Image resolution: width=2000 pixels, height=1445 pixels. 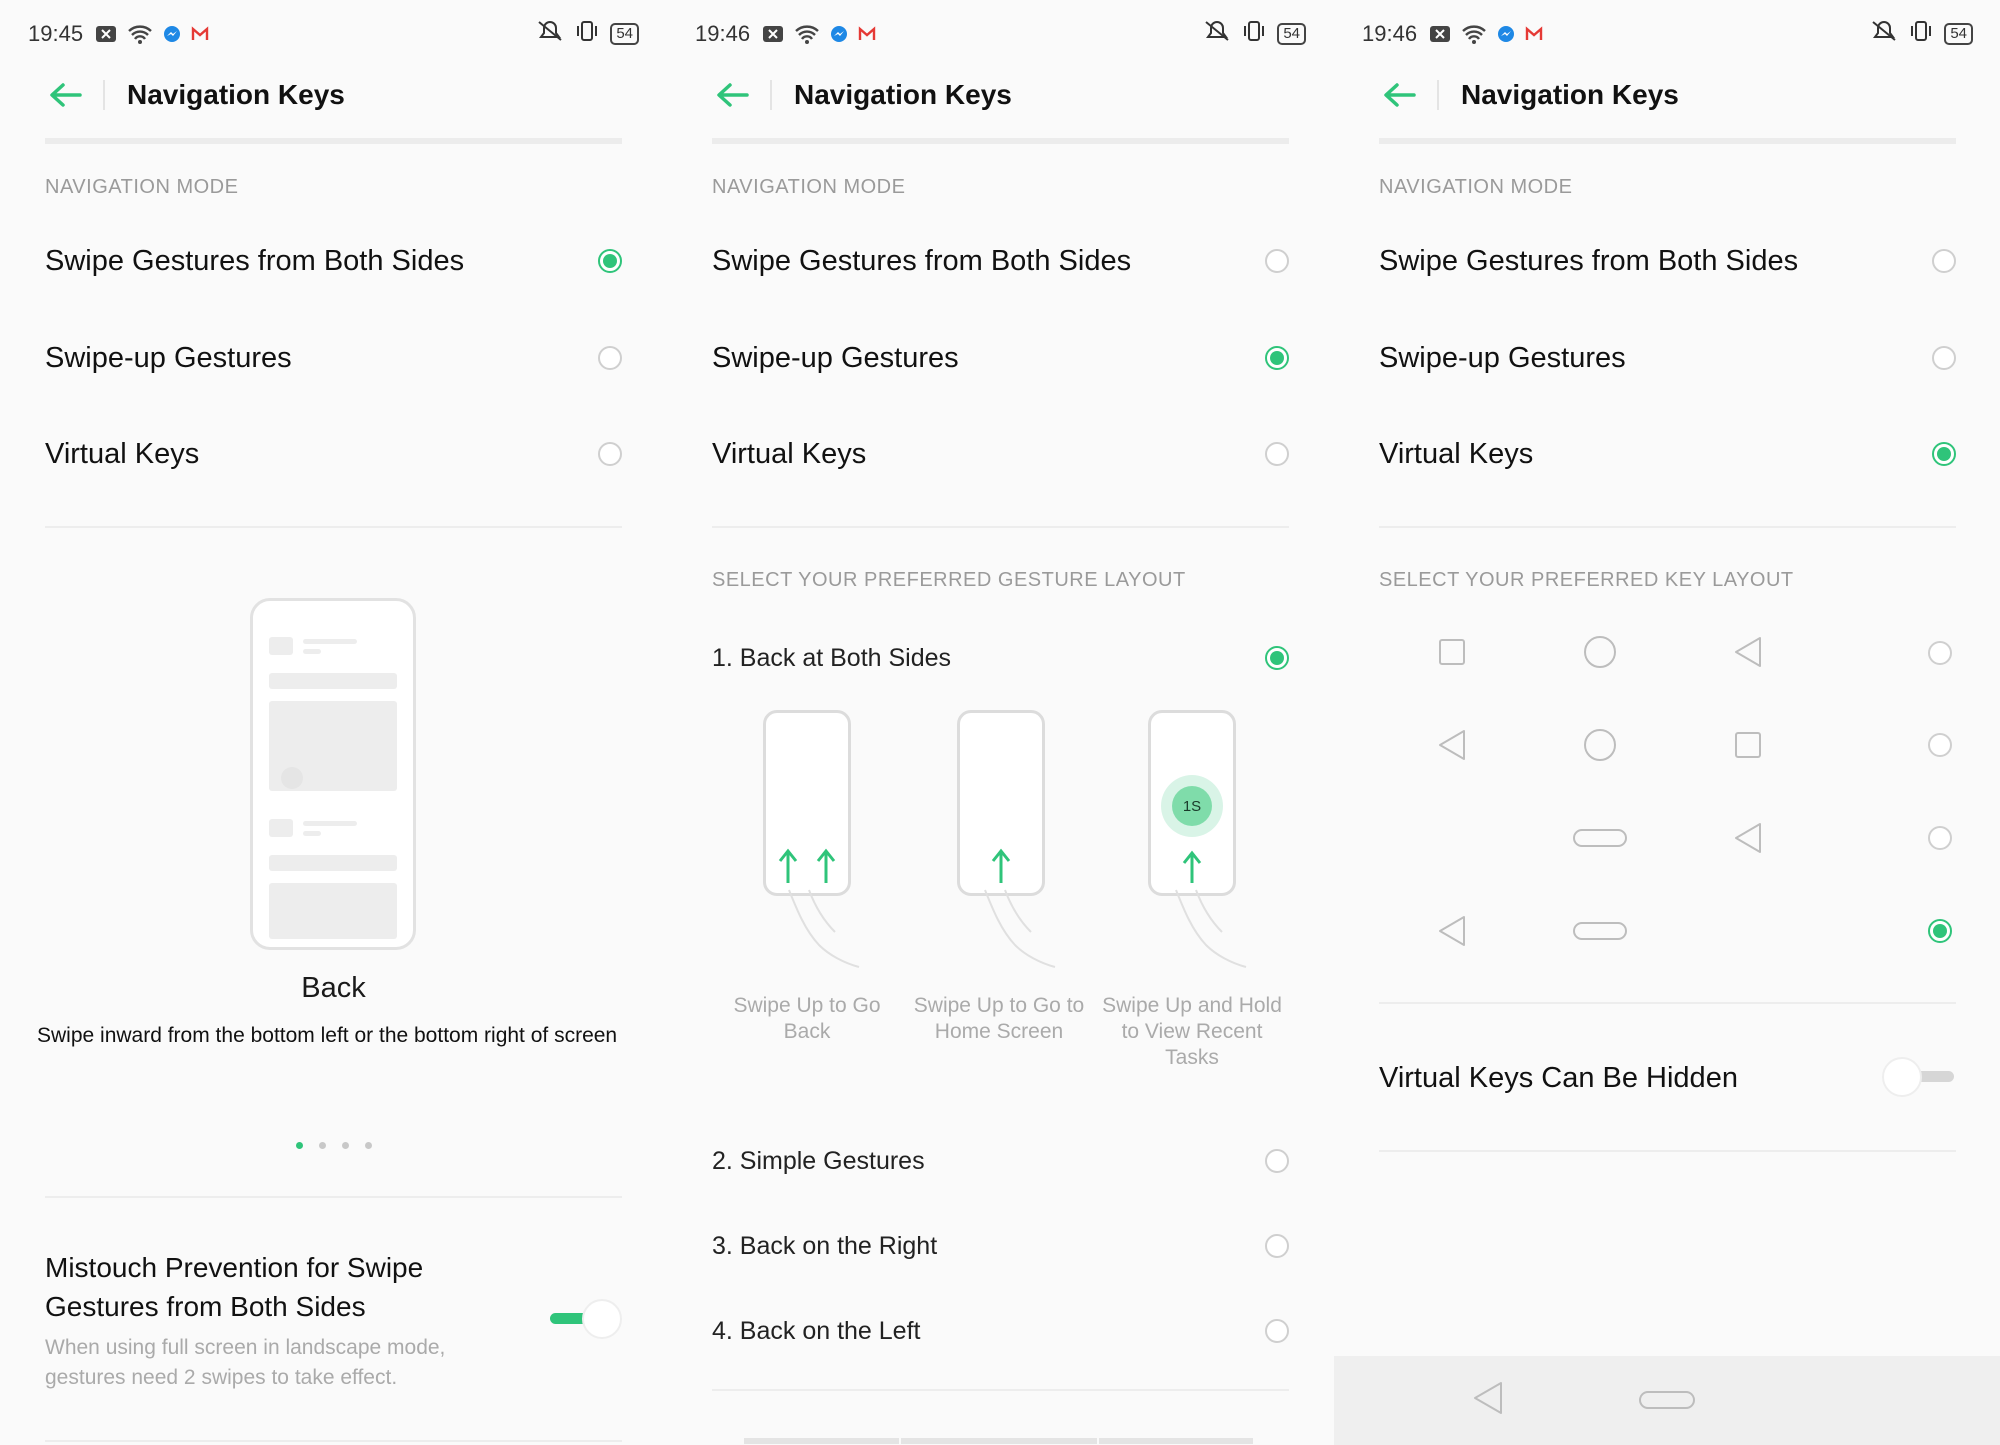 I want to click on gesture-illustration-back, so click(x=807, y=803).